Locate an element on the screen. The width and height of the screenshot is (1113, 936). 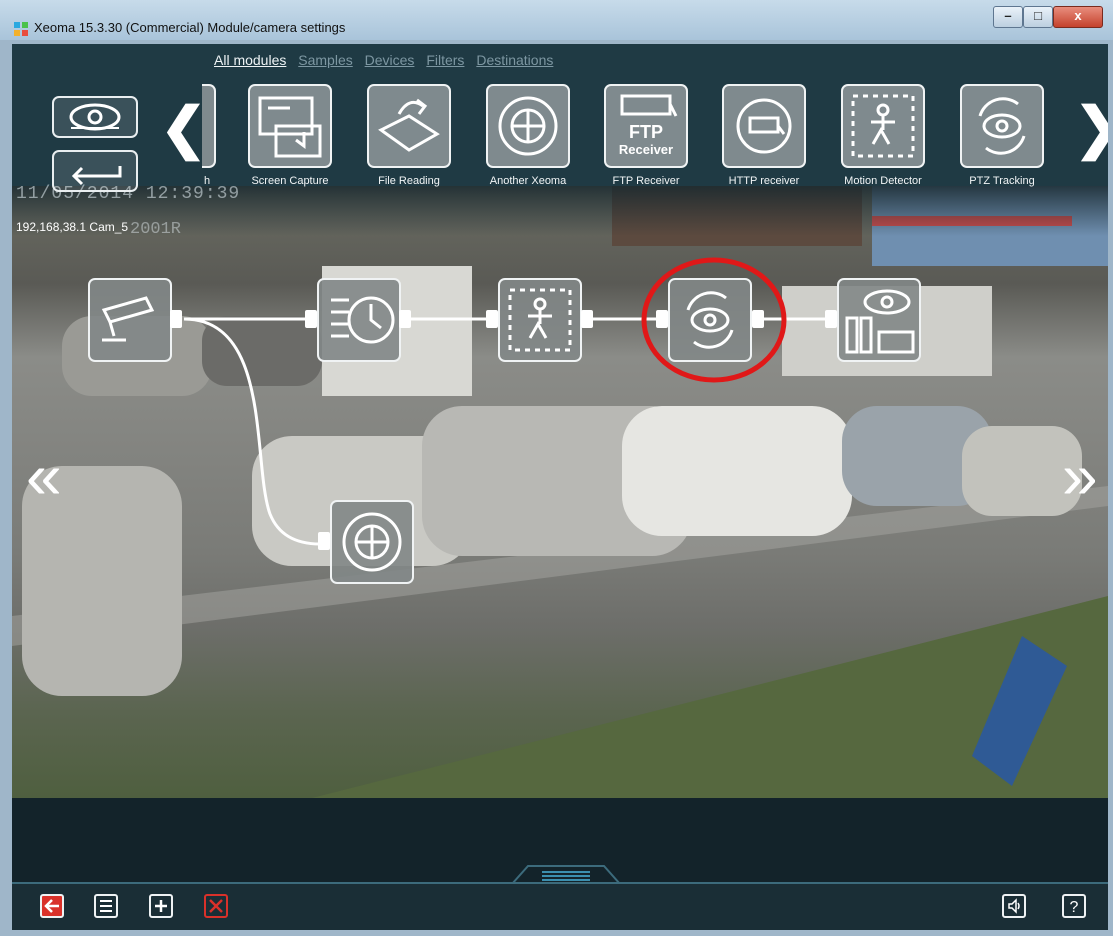
maximize-button: □ is located at coordinates (1038, 17).